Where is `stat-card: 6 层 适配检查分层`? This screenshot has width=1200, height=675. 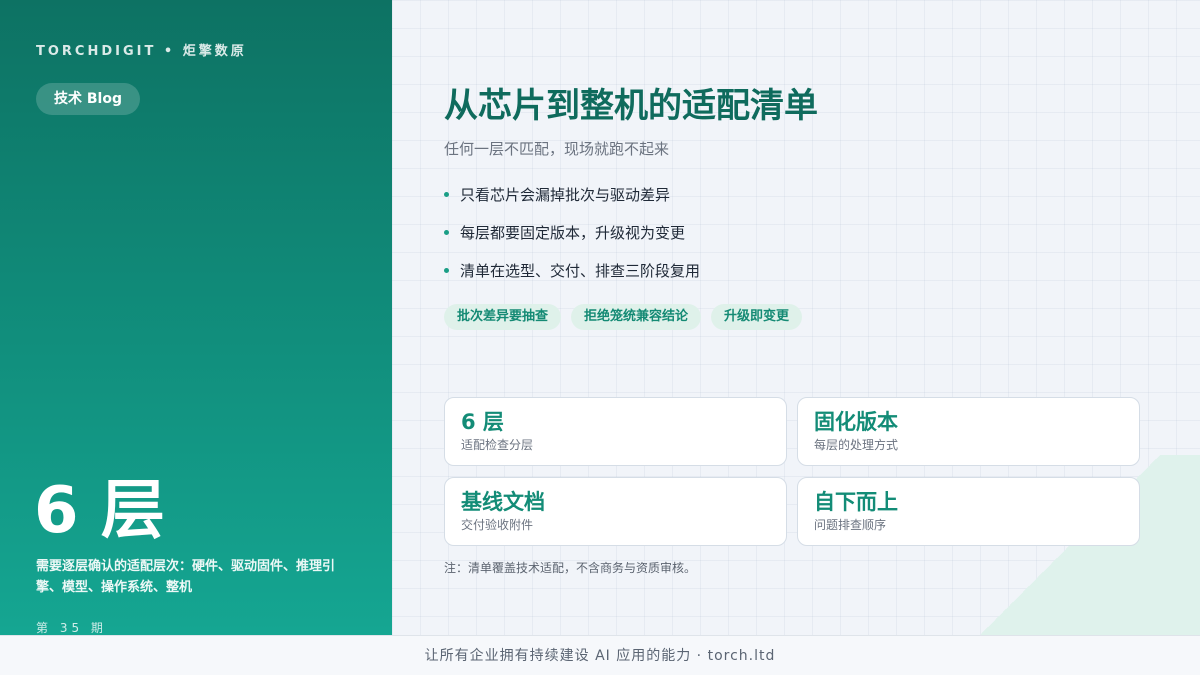 stat-card: 6 层 适配检查分层 is located at coordinates (615, 431).